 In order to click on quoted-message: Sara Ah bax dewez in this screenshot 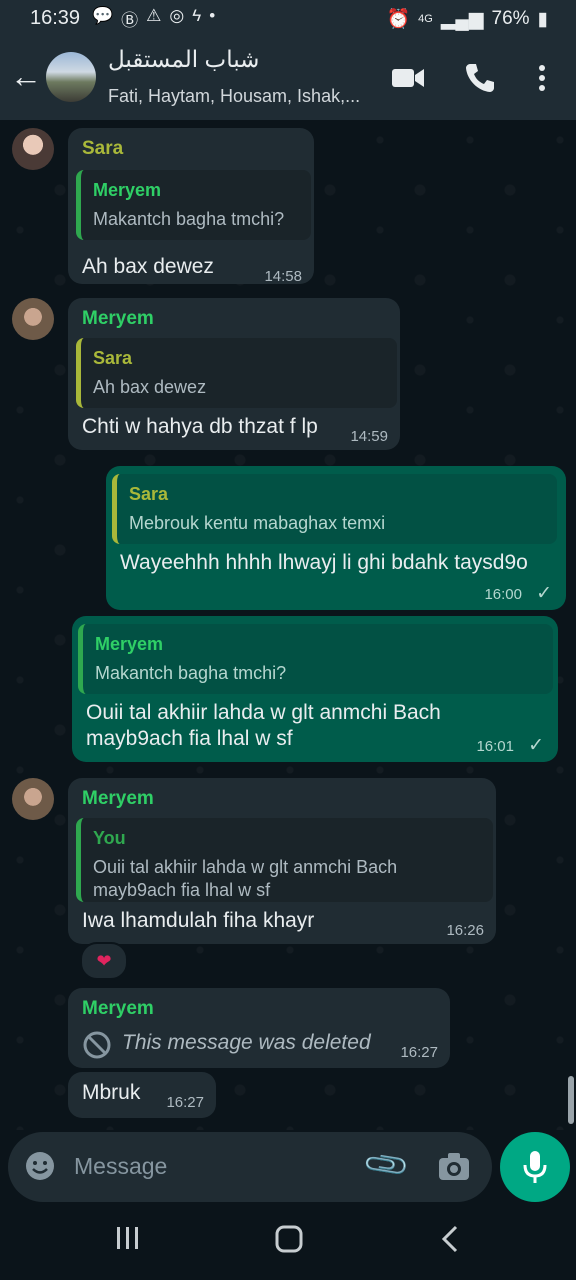, I will do `click(236, 373)`.